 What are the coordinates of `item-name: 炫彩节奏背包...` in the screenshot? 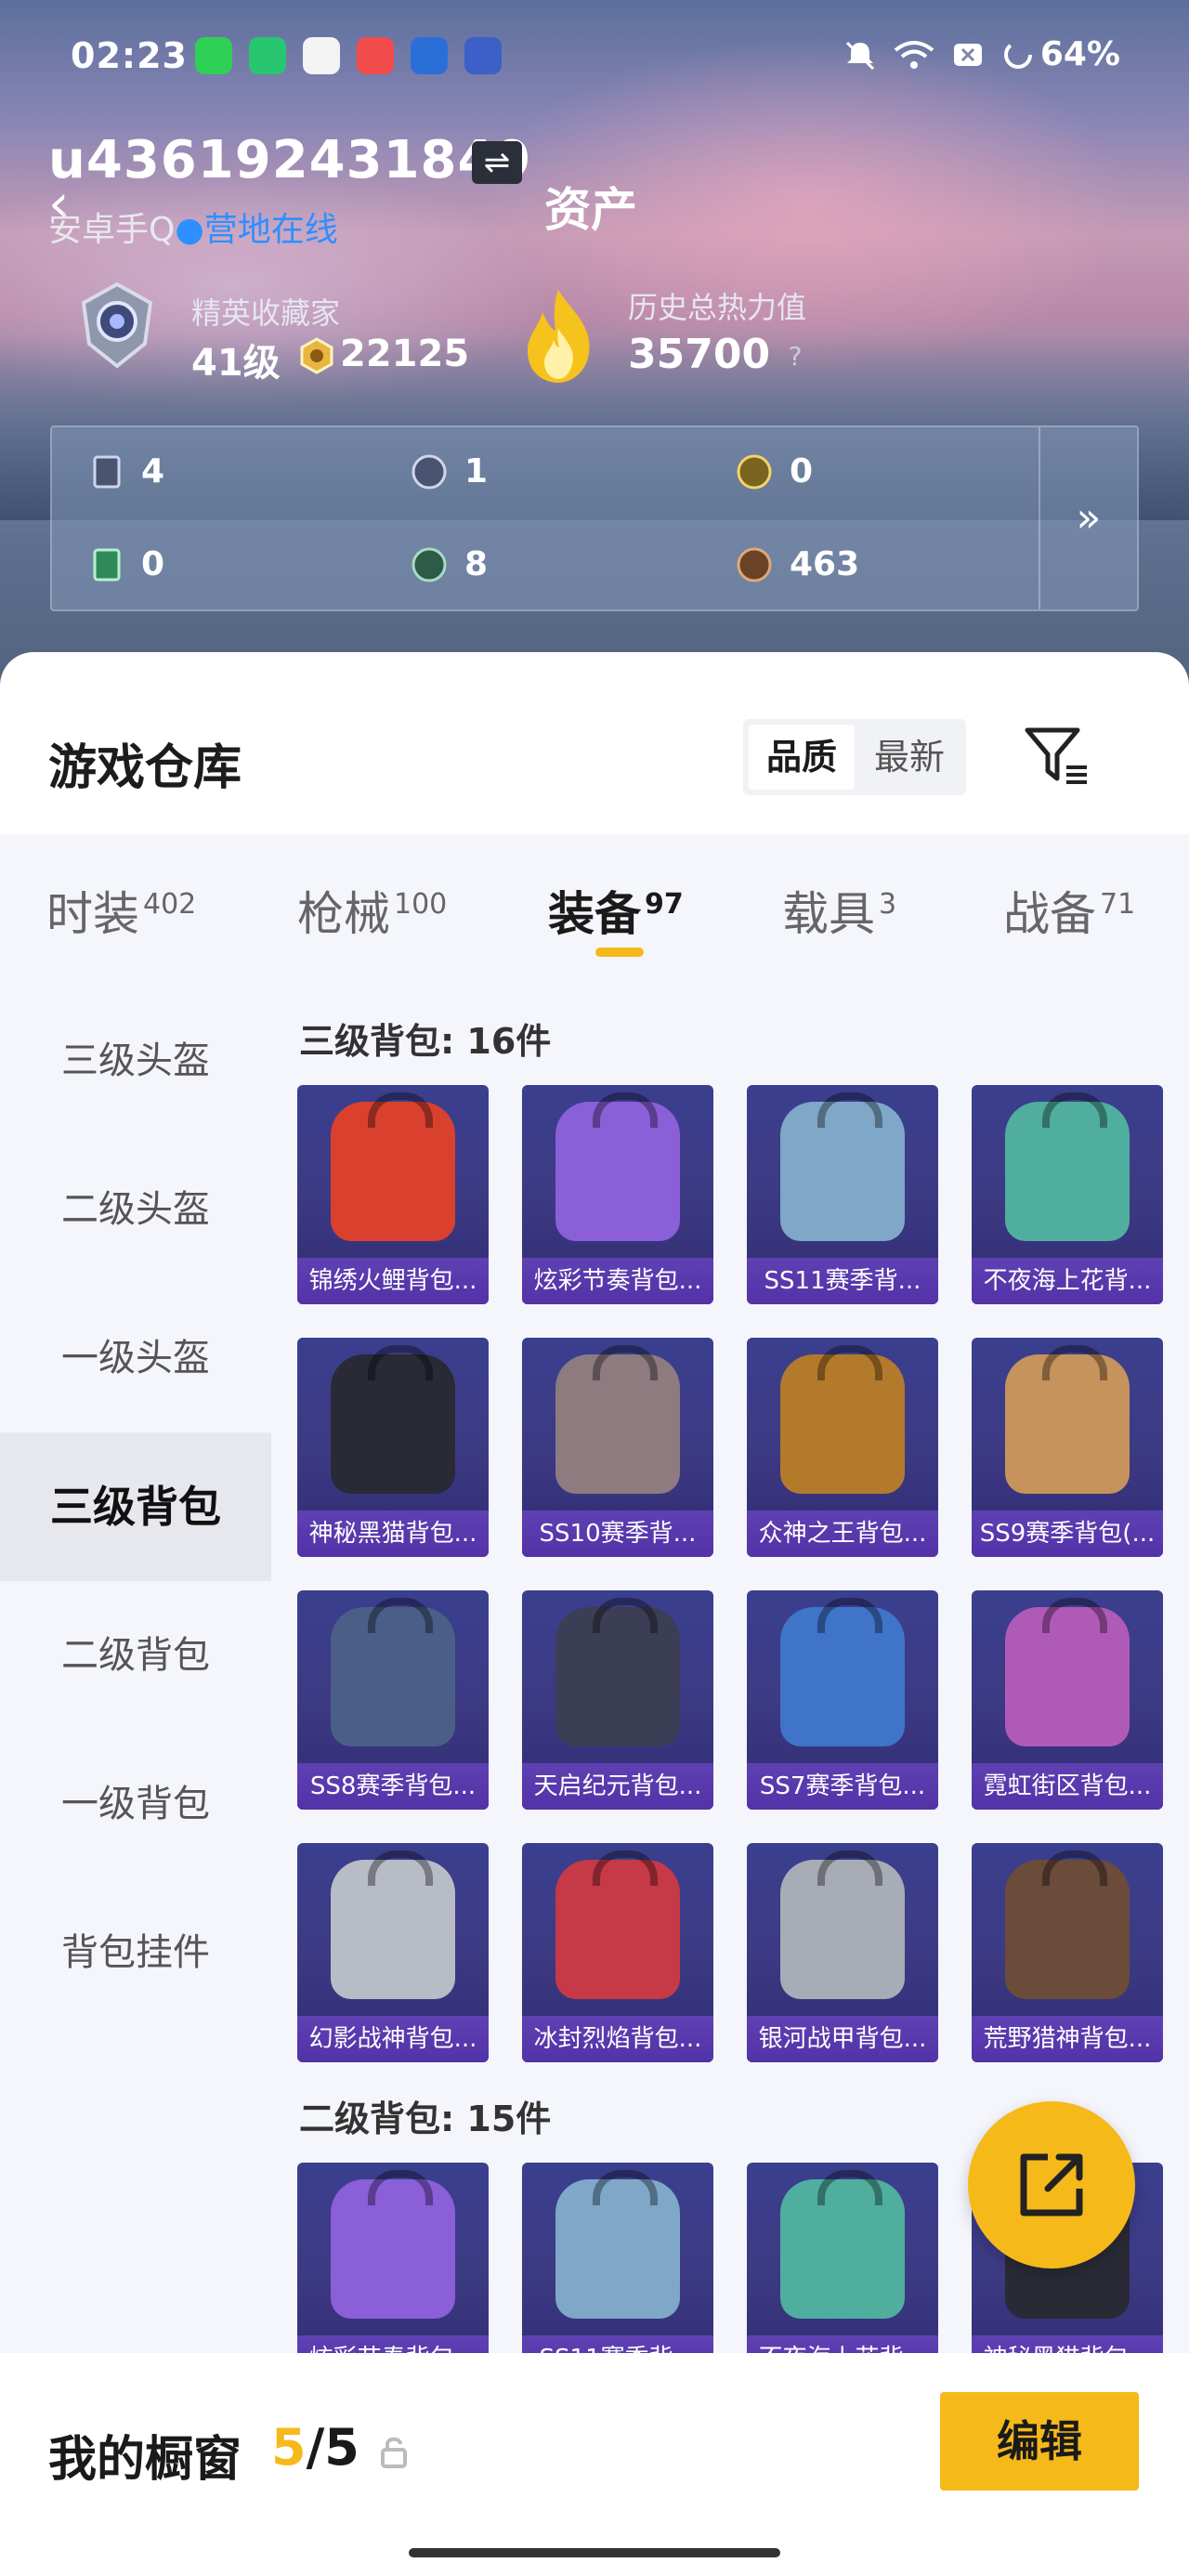 It's located at (617, 1281).